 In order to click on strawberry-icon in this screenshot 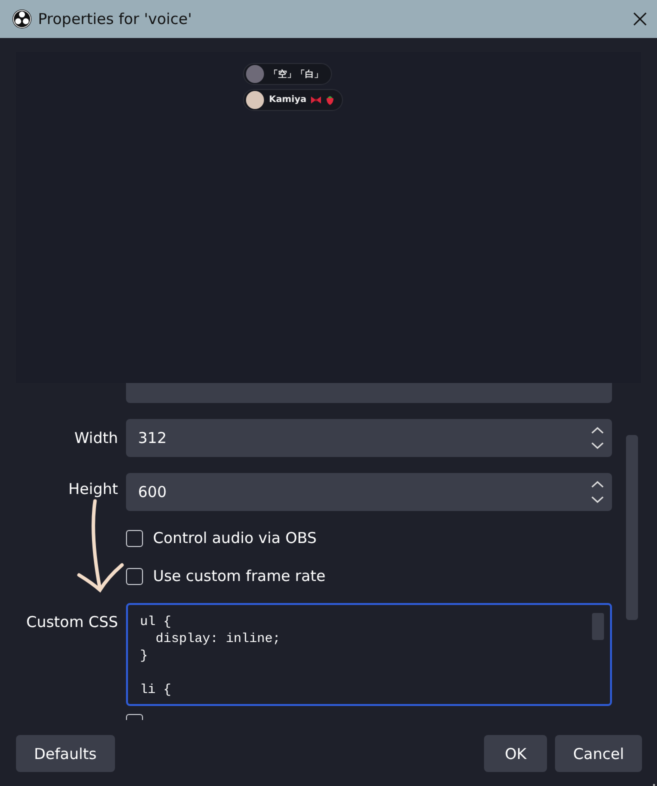, I will do `click(330, 100)`.